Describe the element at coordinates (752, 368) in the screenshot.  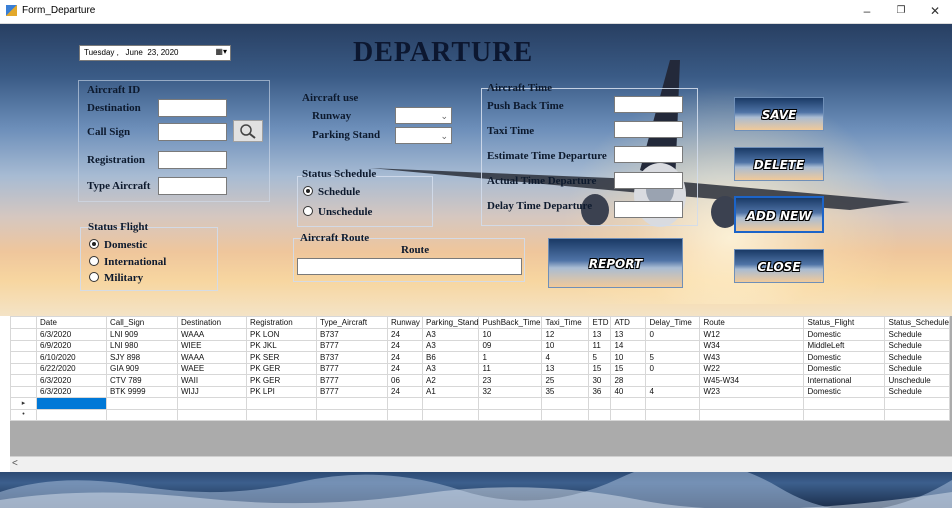
I see `table-cell: W22` at that location.